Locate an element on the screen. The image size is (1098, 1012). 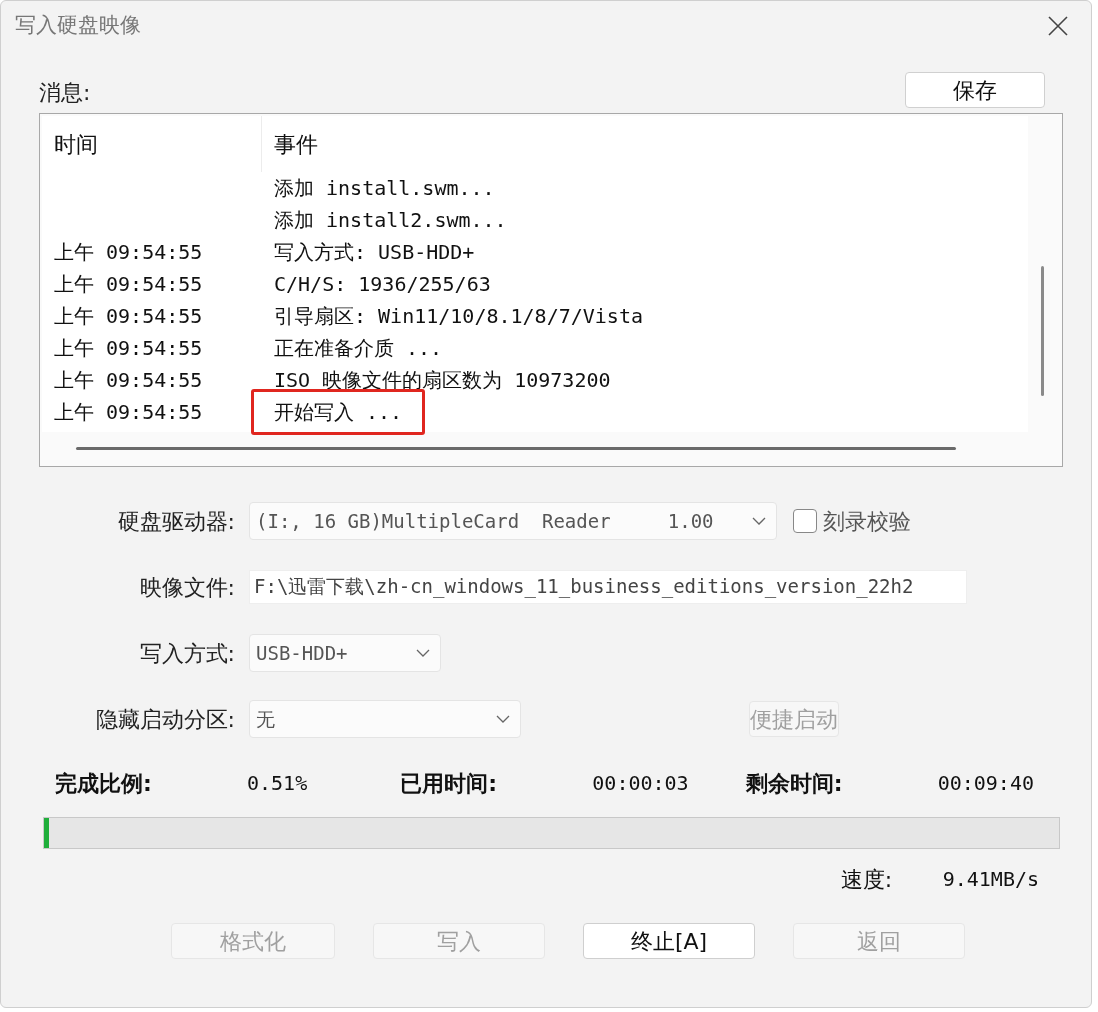
dropdown: 无 is located at coordinates (385, 719).